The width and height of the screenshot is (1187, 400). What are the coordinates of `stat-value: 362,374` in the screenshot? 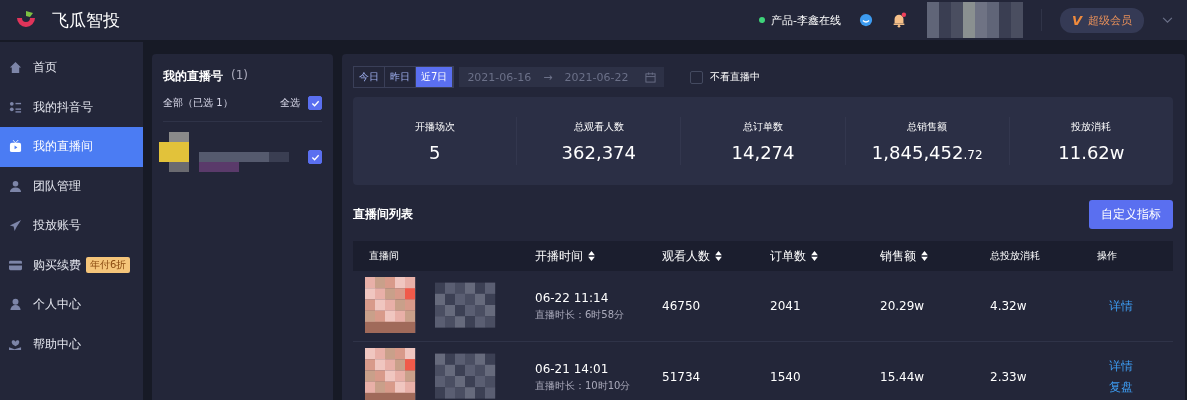 It's located at (598, 152).